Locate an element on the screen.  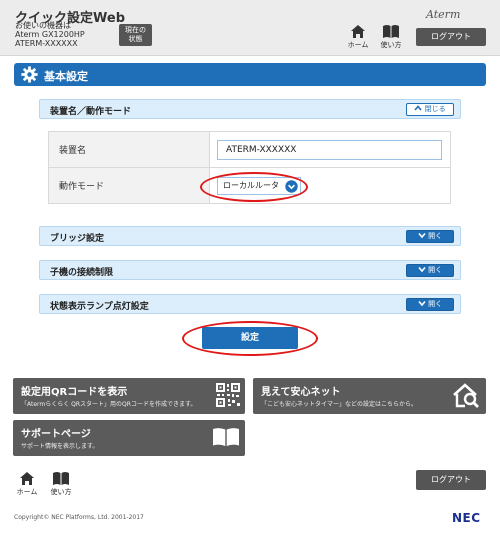
section-lamp-label: 状態表示ランプ点灯設定 is located at coordinates (99, 307).